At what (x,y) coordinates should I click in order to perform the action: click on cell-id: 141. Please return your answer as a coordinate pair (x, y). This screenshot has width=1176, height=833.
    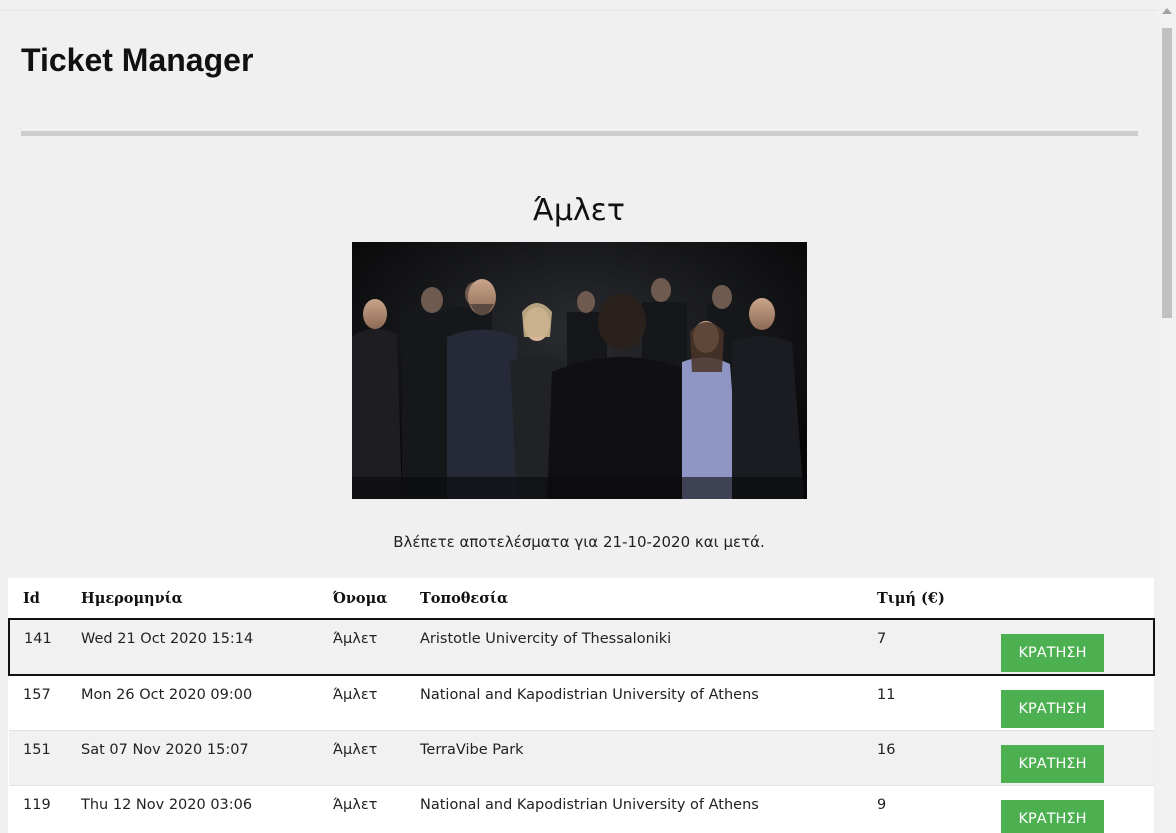
    Looking at the image, I should click on (37, 647).